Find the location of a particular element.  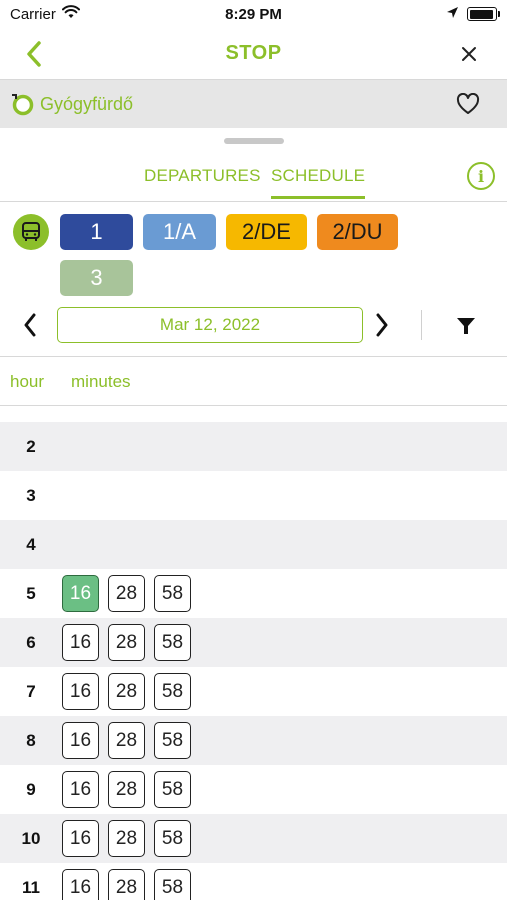

schedule-row: 8 16 28 58 is located at coordinates (253, 740).